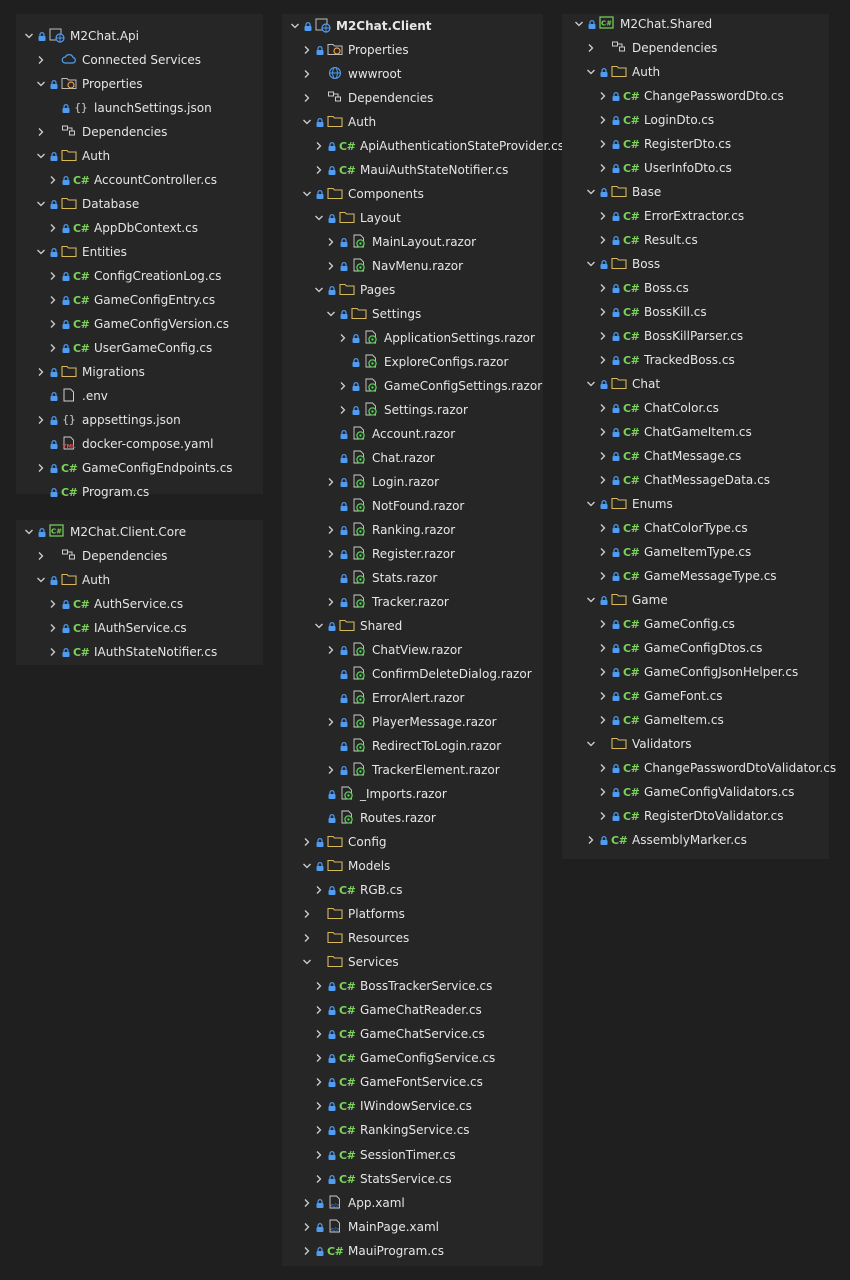 This screenshot has width=850, height=1280. What do you see at coordinates (412, 314) in the screenshot?
I see `tree-folder-row: Settings` at bounding box center [412, 314].